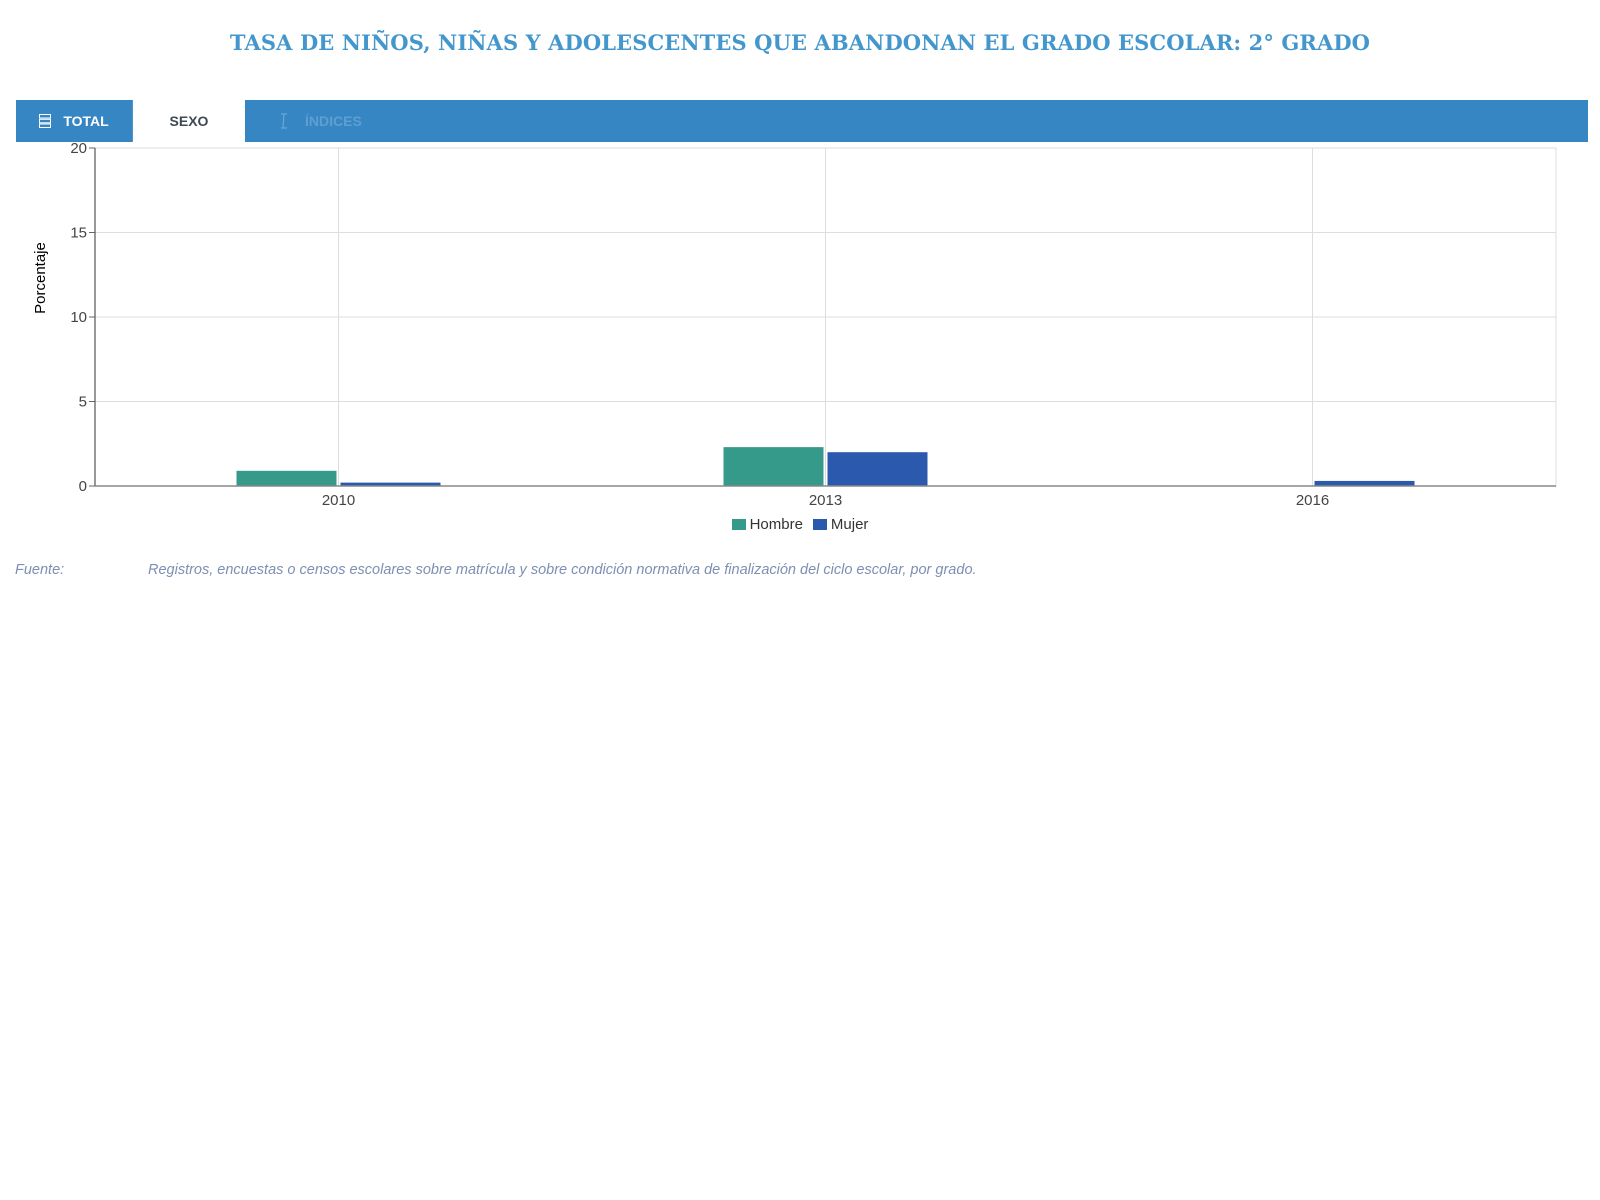 Image resolution: width=1600 pixels, height=1200 pixels. Describe the element at coordinates (849, 524) in the screenshot. I see `legend-label-mujer: Mujer` at that location.